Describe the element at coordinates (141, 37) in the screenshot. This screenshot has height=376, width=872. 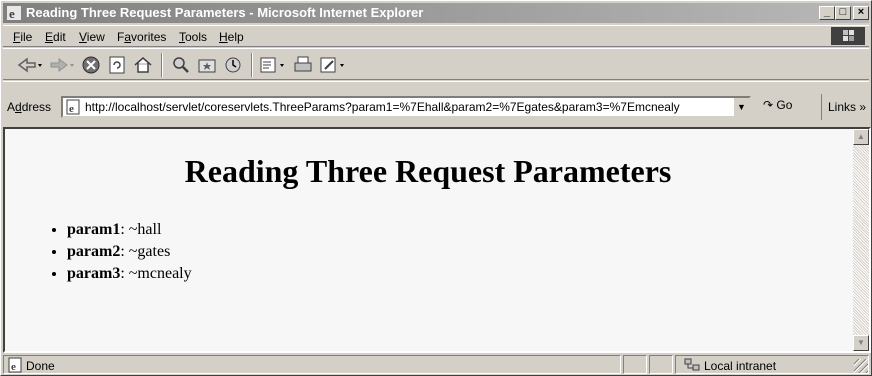
I see `menu-favorites: Favorites` at that location.